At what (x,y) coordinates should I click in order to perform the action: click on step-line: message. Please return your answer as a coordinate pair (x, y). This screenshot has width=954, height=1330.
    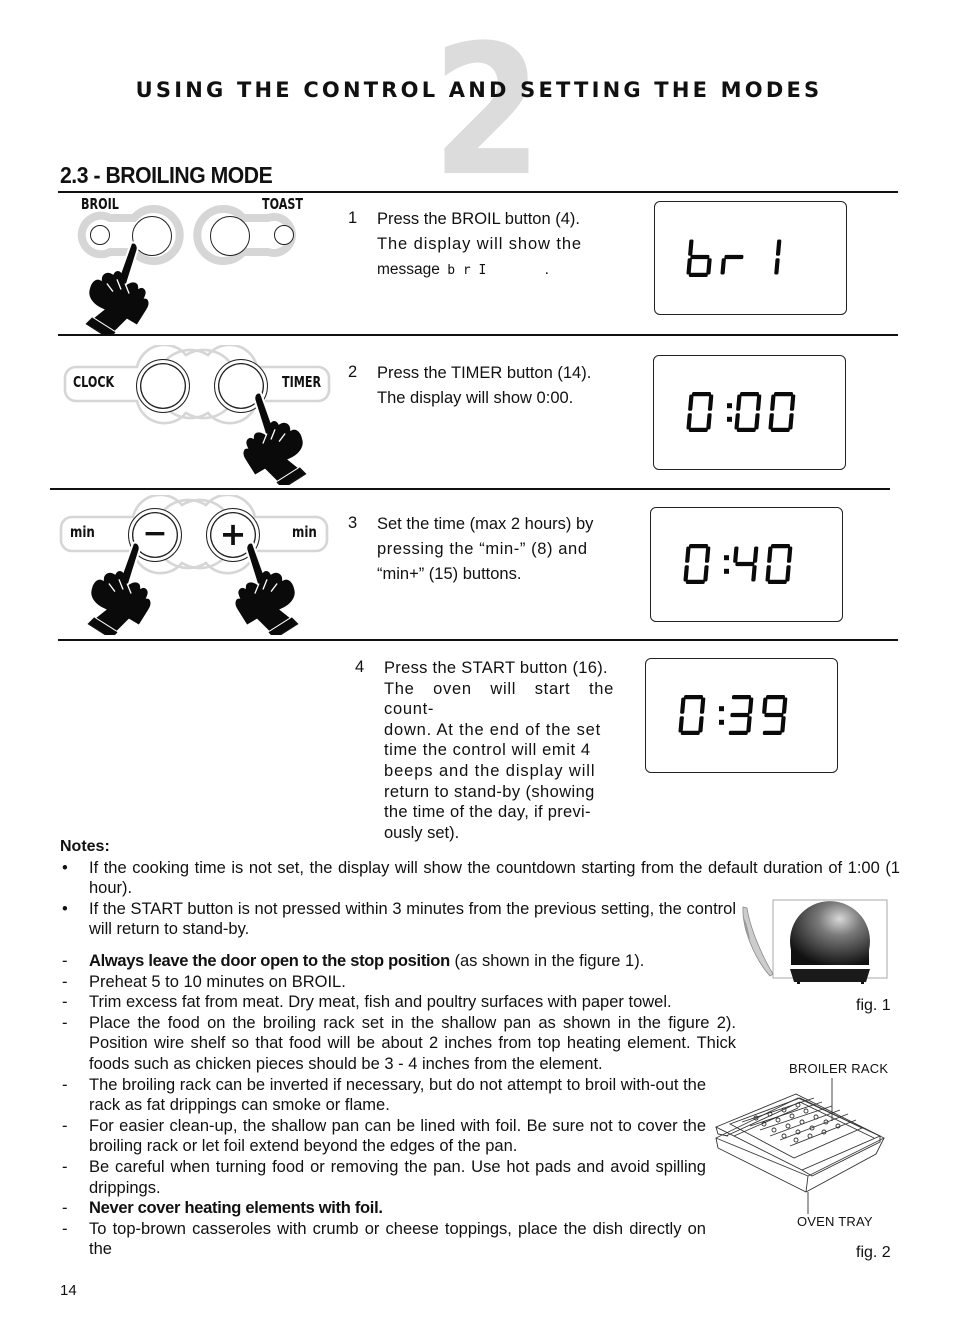
    Looking at the image, I should click on (408, 269).